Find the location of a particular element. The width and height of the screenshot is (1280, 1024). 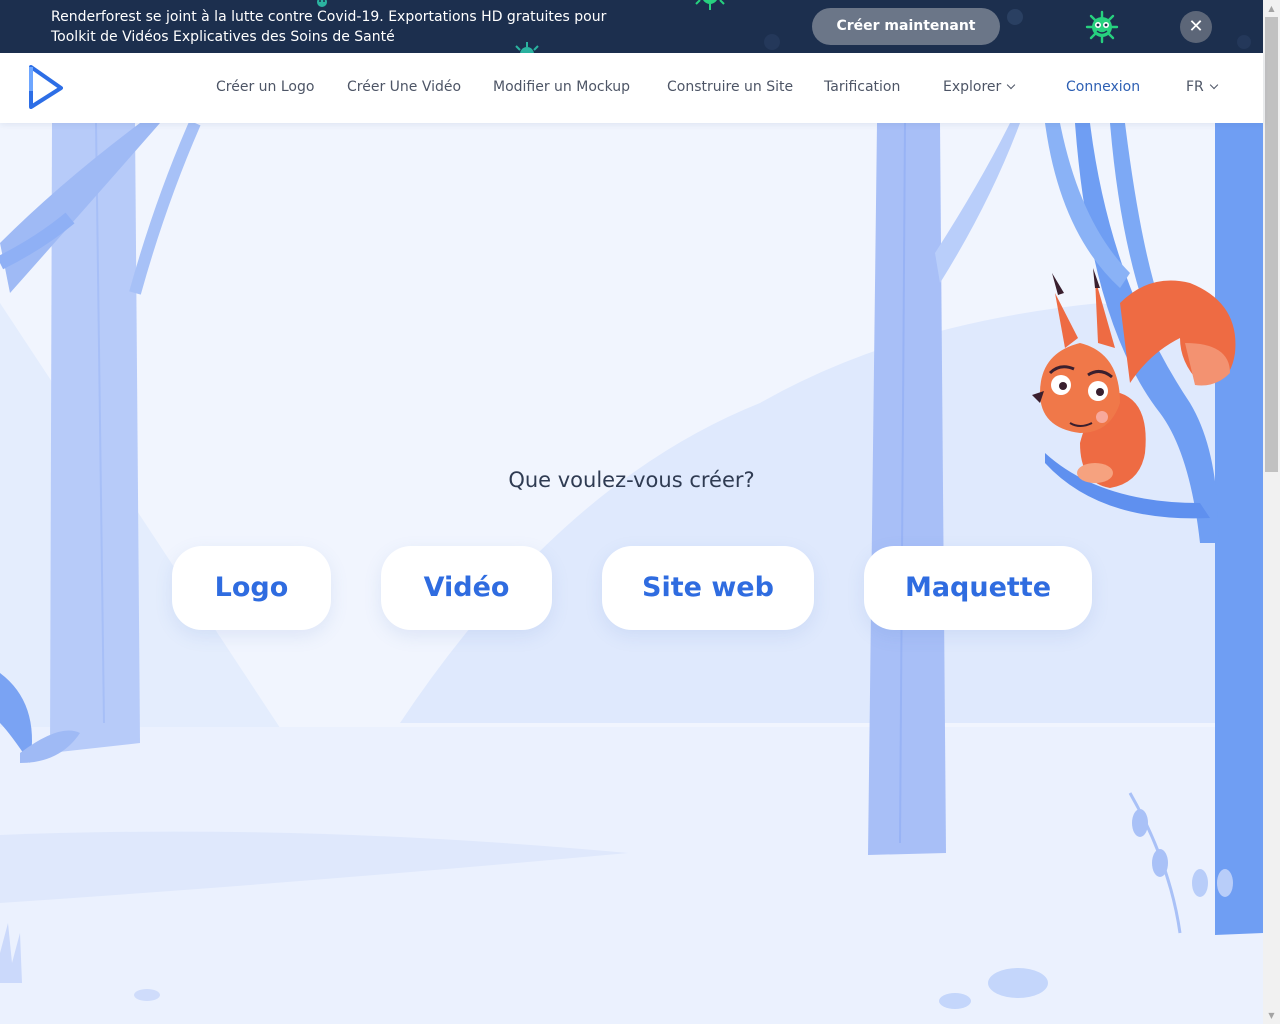

renderforest-play-logo-icon is located at coordinates (46, 87).